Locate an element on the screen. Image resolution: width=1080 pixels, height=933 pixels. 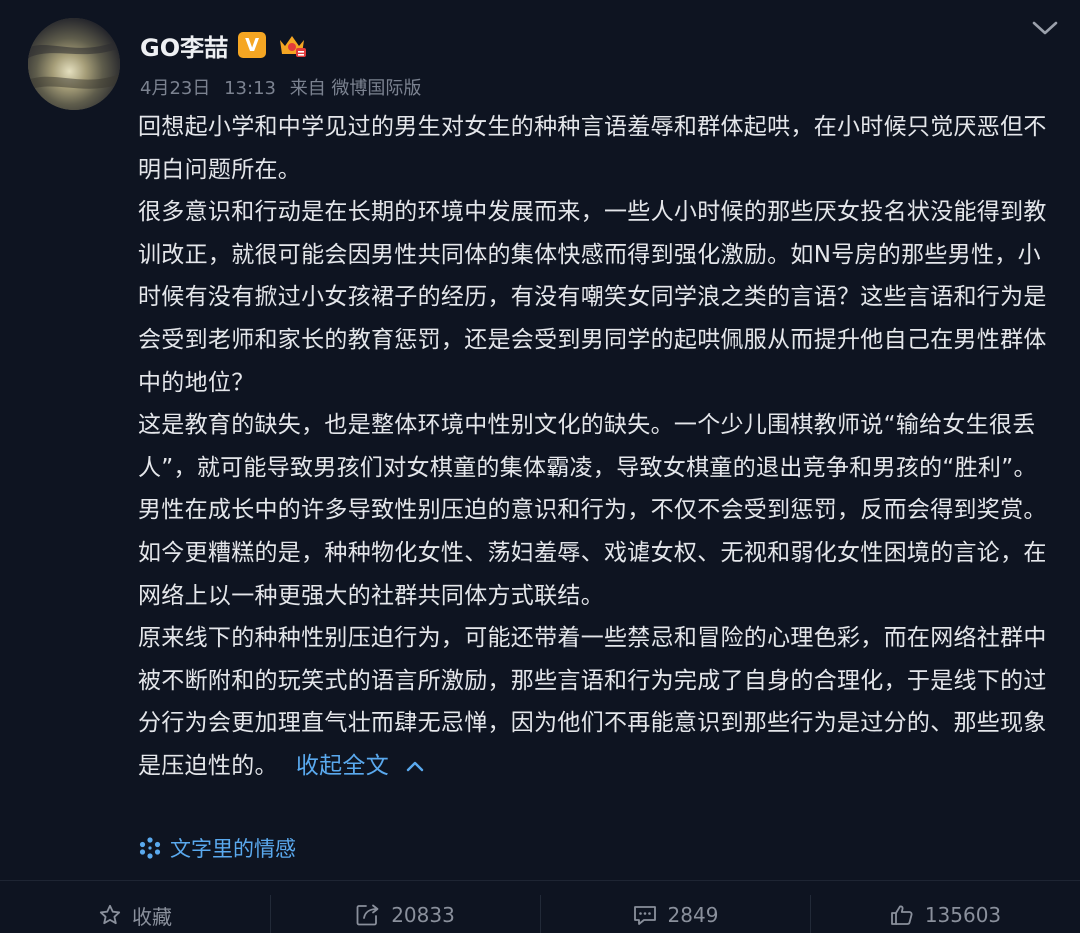
chevron-down-icon is located at coordinates (1045, 28).